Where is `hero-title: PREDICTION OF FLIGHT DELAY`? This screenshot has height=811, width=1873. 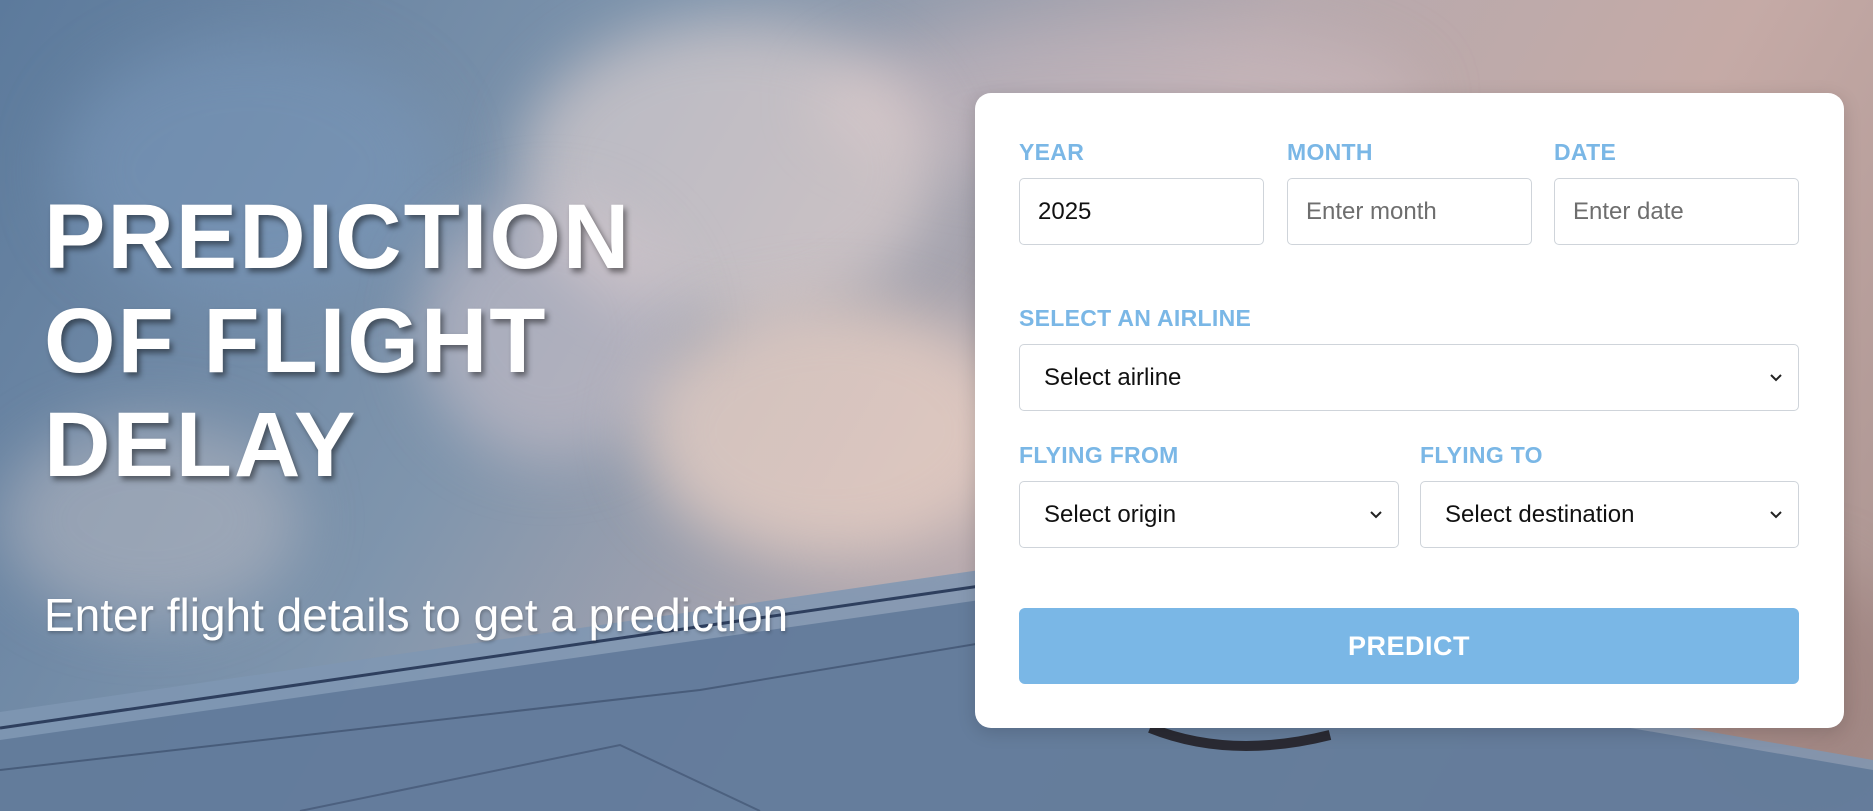
hero-title: PREDICTION OF FLIGHT DELAY is located at coordinates (404, 341).